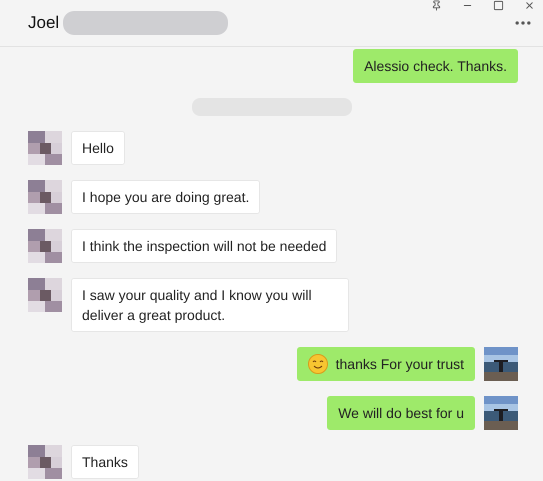 The width and height of the screenshot is (543, 481). Describe the element at coordinates (44, 23) in the screenshot. I see `window-title: Joel` at that location.